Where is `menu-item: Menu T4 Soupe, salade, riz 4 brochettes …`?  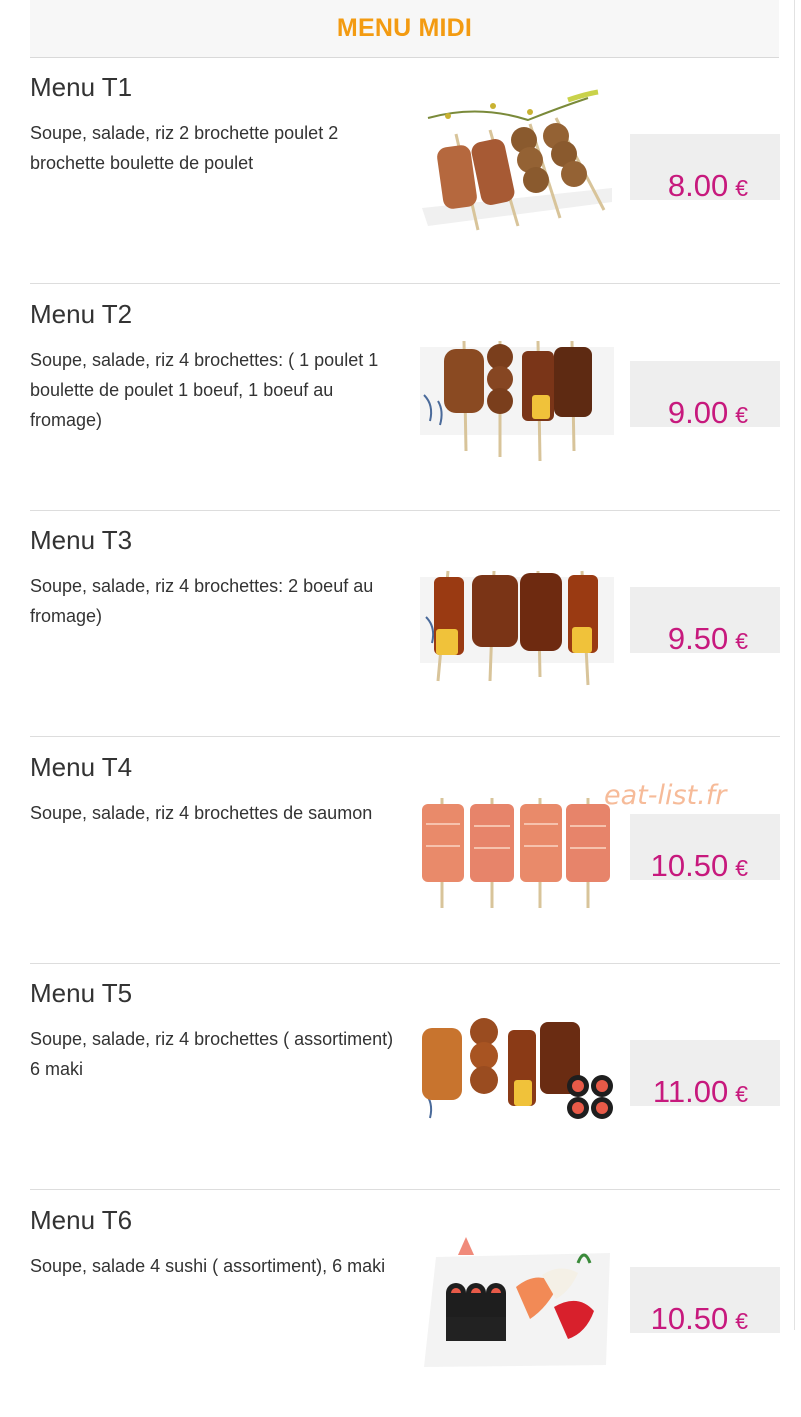
menu-item: Menu T4 Soupe, salade, riz 4 brochettes … is located at coordinates (405, 851).